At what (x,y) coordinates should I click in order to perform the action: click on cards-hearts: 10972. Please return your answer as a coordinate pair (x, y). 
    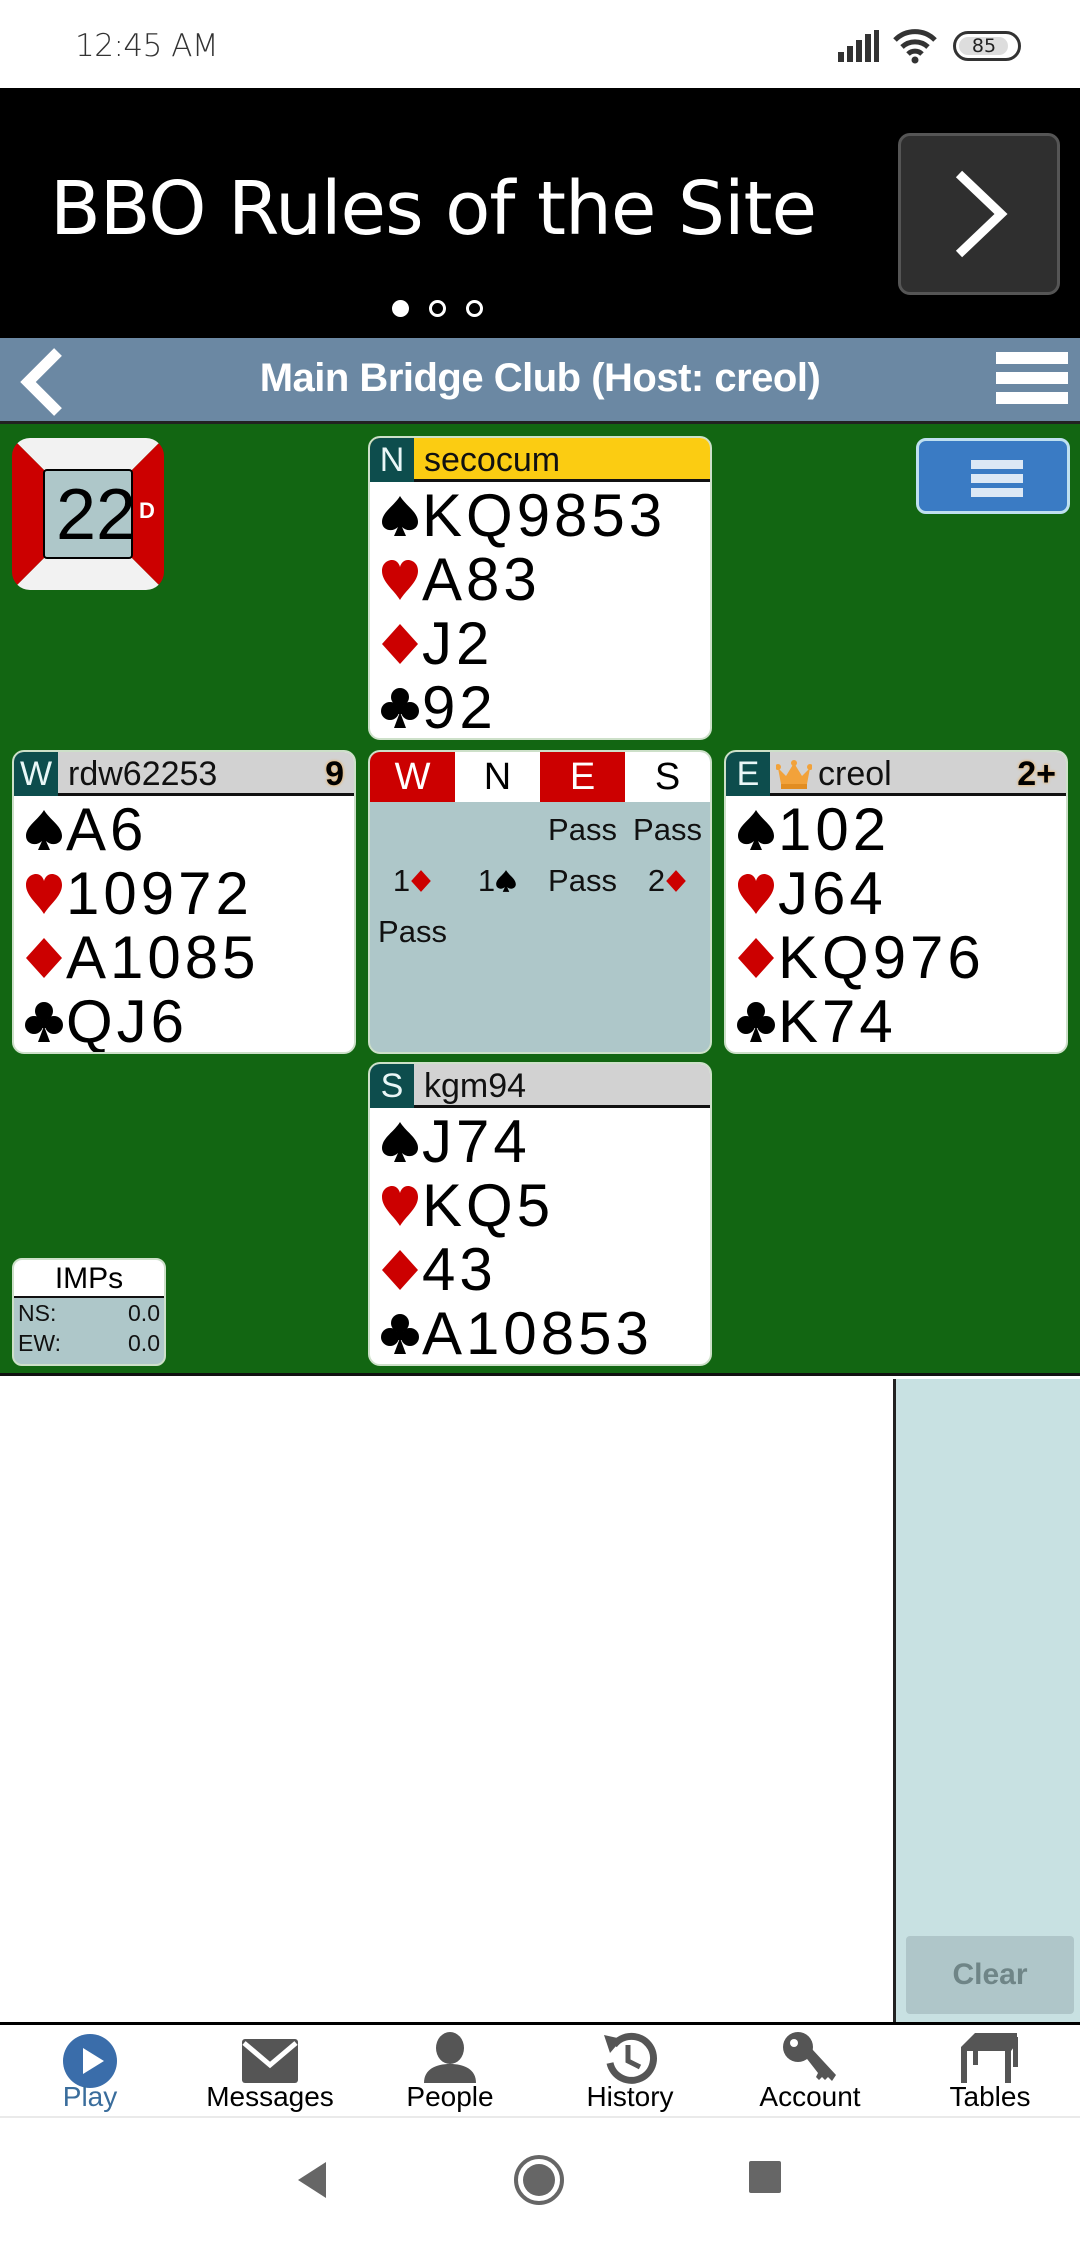
    Looking at the image, I should click on (159, 894).